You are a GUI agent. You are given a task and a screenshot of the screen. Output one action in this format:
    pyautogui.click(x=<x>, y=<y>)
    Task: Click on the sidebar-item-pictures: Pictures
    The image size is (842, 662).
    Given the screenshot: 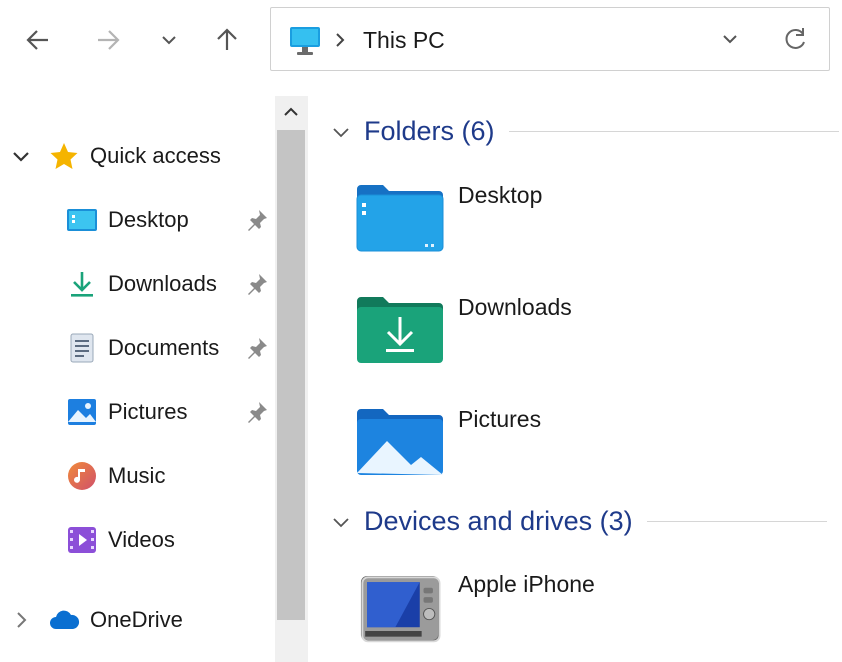 What is the action you would take?
    pyautogui.click(x=126, y=412)
    